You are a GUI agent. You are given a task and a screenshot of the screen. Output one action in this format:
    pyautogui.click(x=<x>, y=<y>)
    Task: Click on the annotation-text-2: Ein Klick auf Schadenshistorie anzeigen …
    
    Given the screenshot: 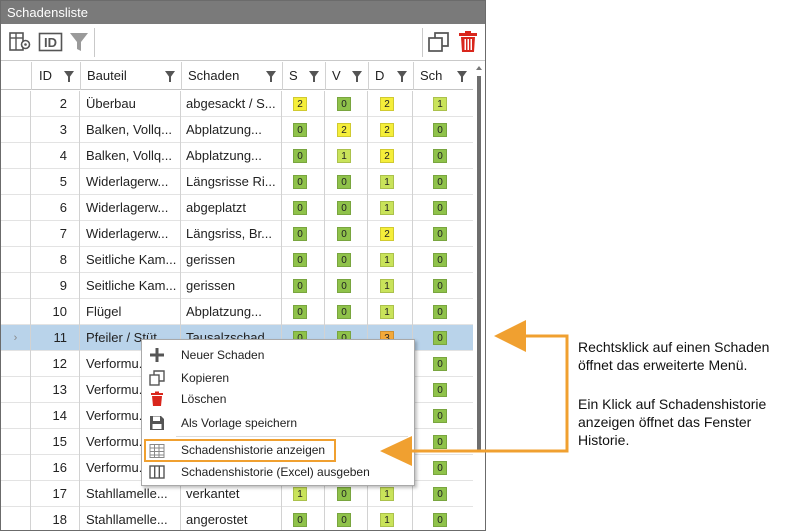 What is the action you would take?
    pyautogui.click(x=672, y=422)
    